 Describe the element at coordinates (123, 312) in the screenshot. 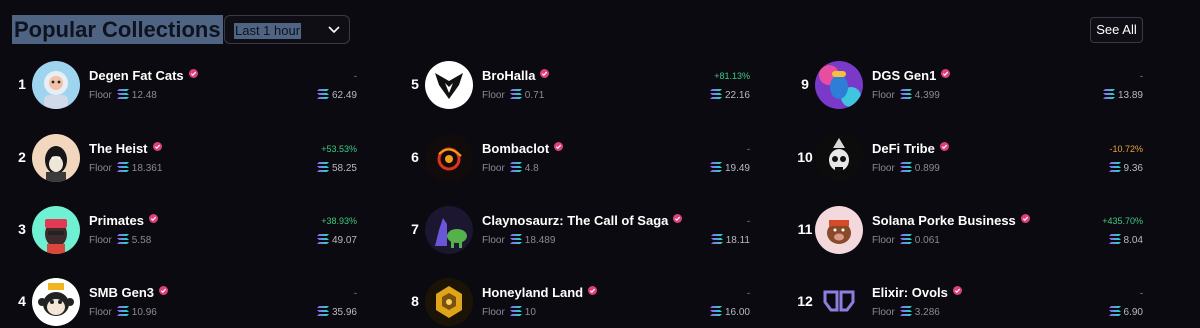

I see `floor-price: Floor 10.96` at that location.